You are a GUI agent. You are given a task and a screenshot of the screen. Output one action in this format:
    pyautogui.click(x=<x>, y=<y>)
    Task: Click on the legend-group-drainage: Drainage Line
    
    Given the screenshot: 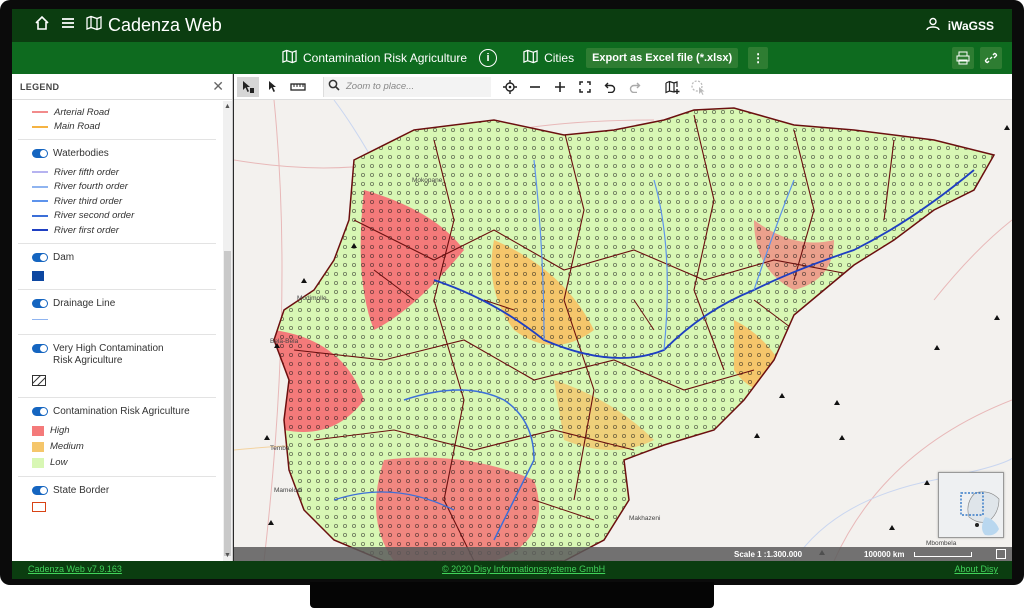 What is the action you would take?
    pyautogui.click(x=117, y=305)
    